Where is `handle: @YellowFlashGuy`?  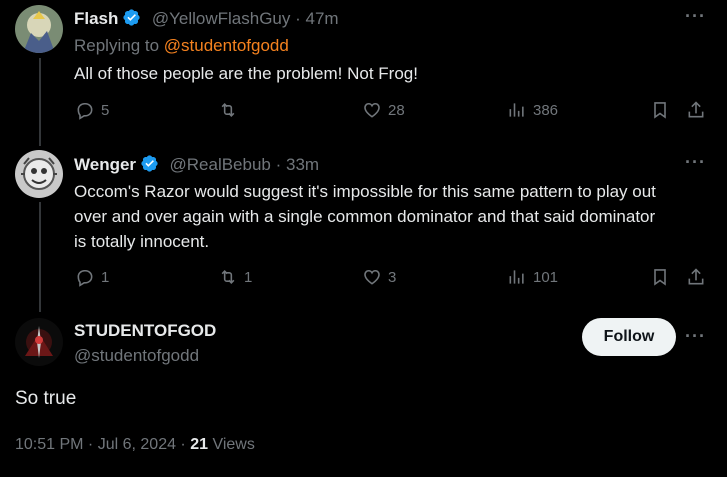 handle: @YellowFlashGuy is located at coordinates (221, 18).